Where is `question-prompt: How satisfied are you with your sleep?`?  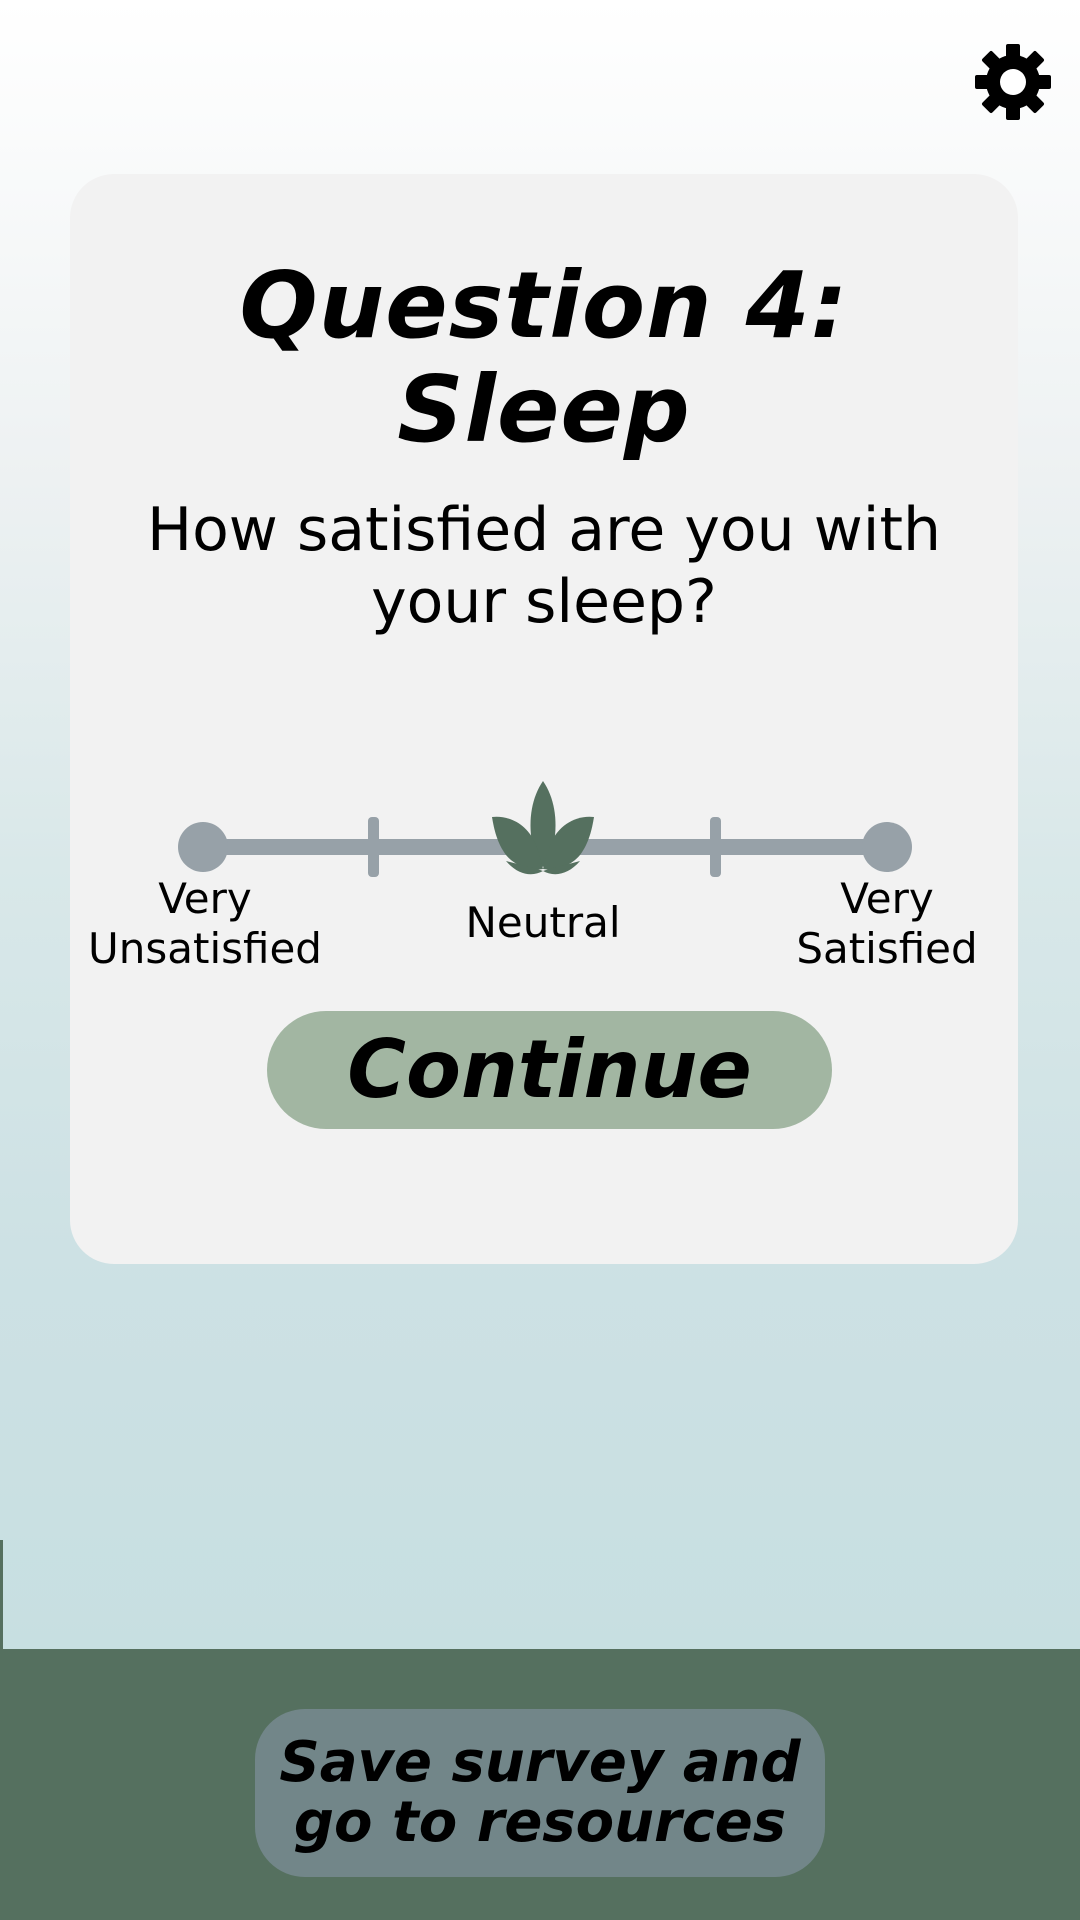 question-prompt: How satisfied are you with your sleep? is located at coordinates (544, 566).